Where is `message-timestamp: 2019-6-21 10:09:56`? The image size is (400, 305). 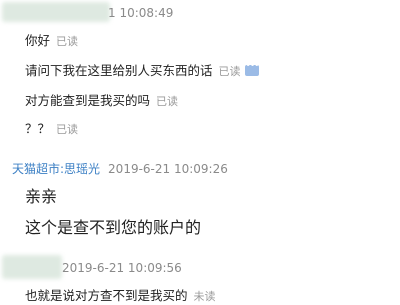
message-timestamp: 2019-6-21 10:09:56 is located at coordinates (122, 268).